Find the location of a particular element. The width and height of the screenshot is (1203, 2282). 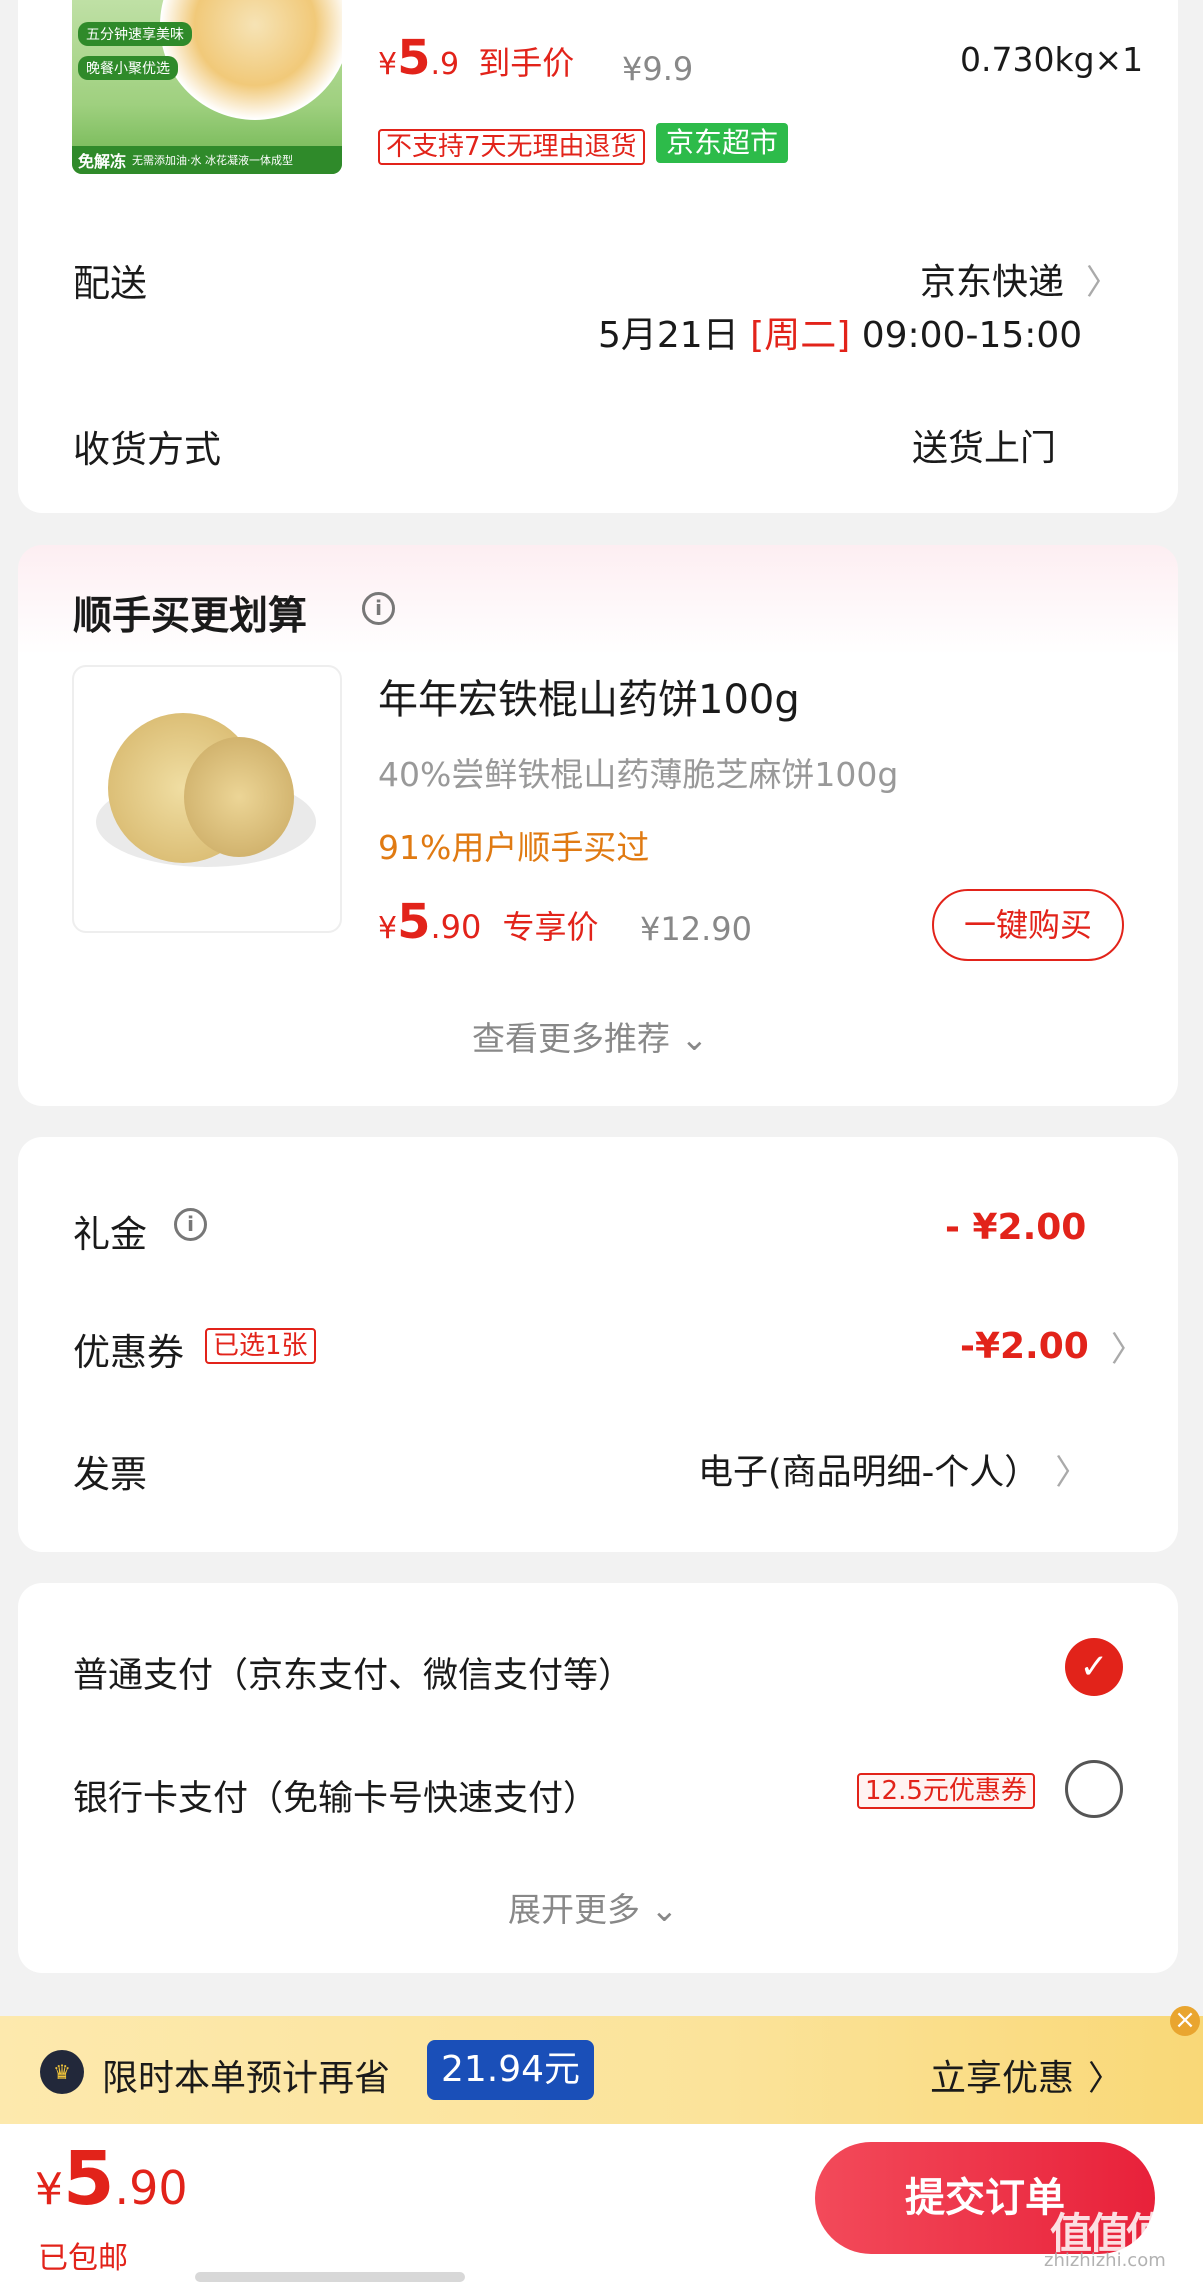

payment-option-1-radio-checked: ✓ is located at coordinates (1094, 1667).